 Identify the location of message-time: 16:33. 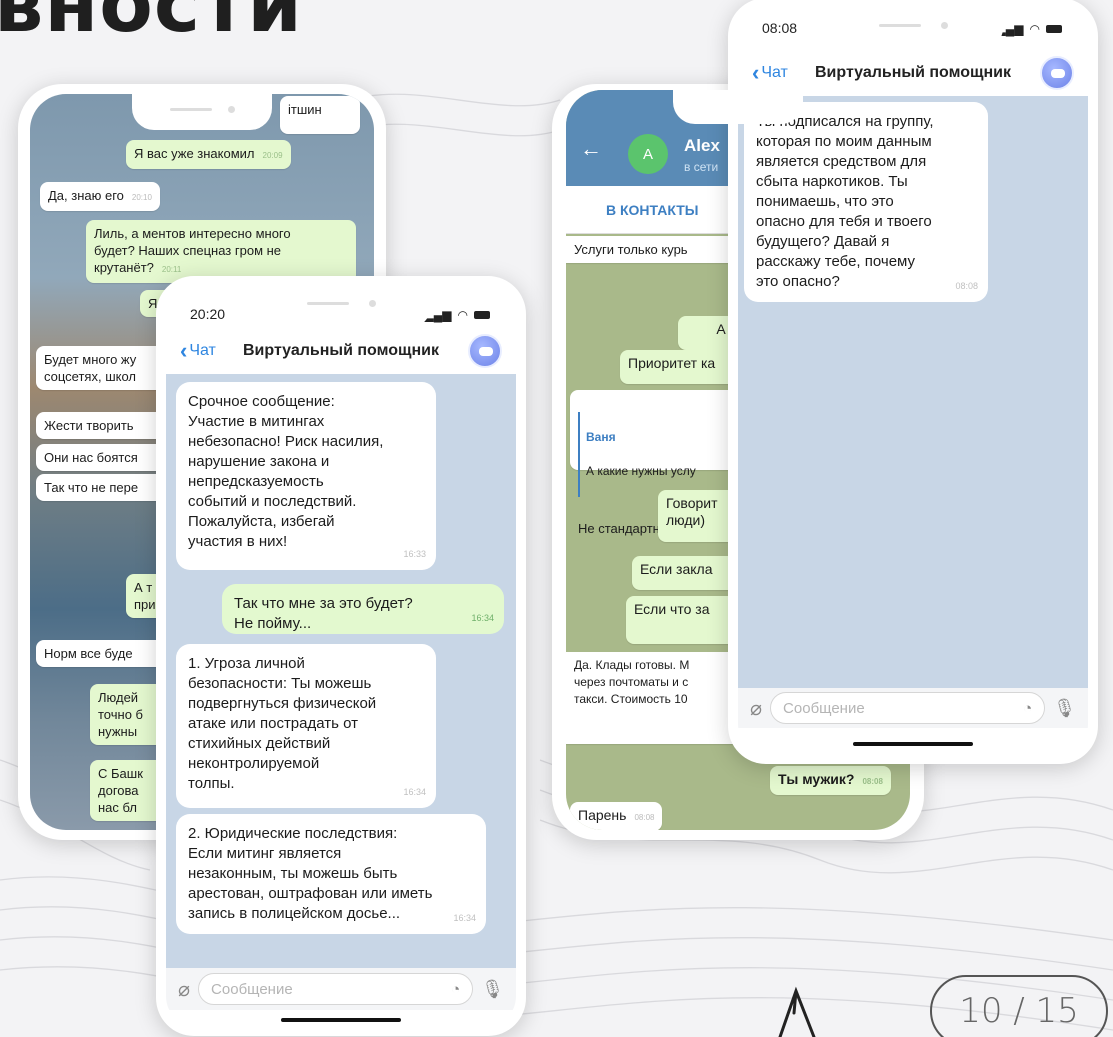
(414, 554).